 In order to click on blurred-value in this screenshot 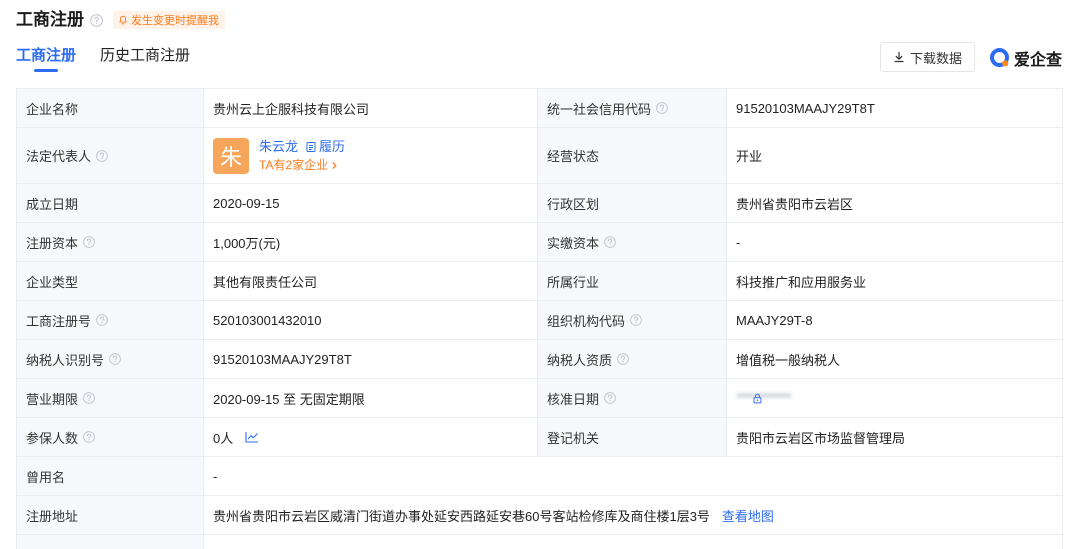, I will do `click(764, 395)`.